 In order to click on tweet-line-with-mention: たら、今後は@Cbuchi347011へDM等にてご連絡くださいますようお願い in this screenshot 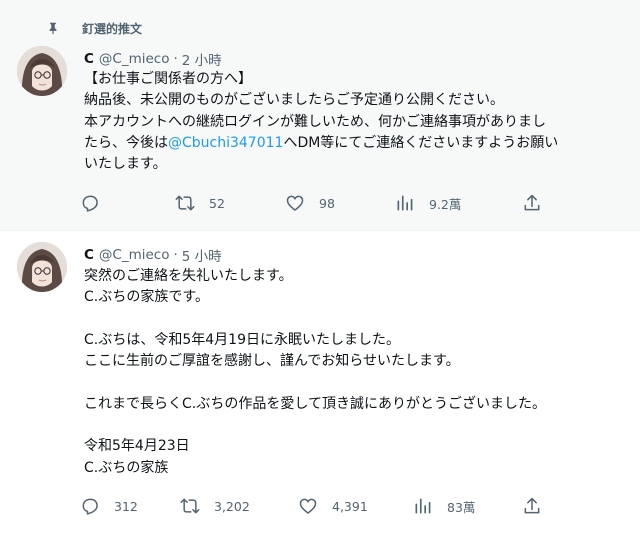, I will do `click(356, 143)`.